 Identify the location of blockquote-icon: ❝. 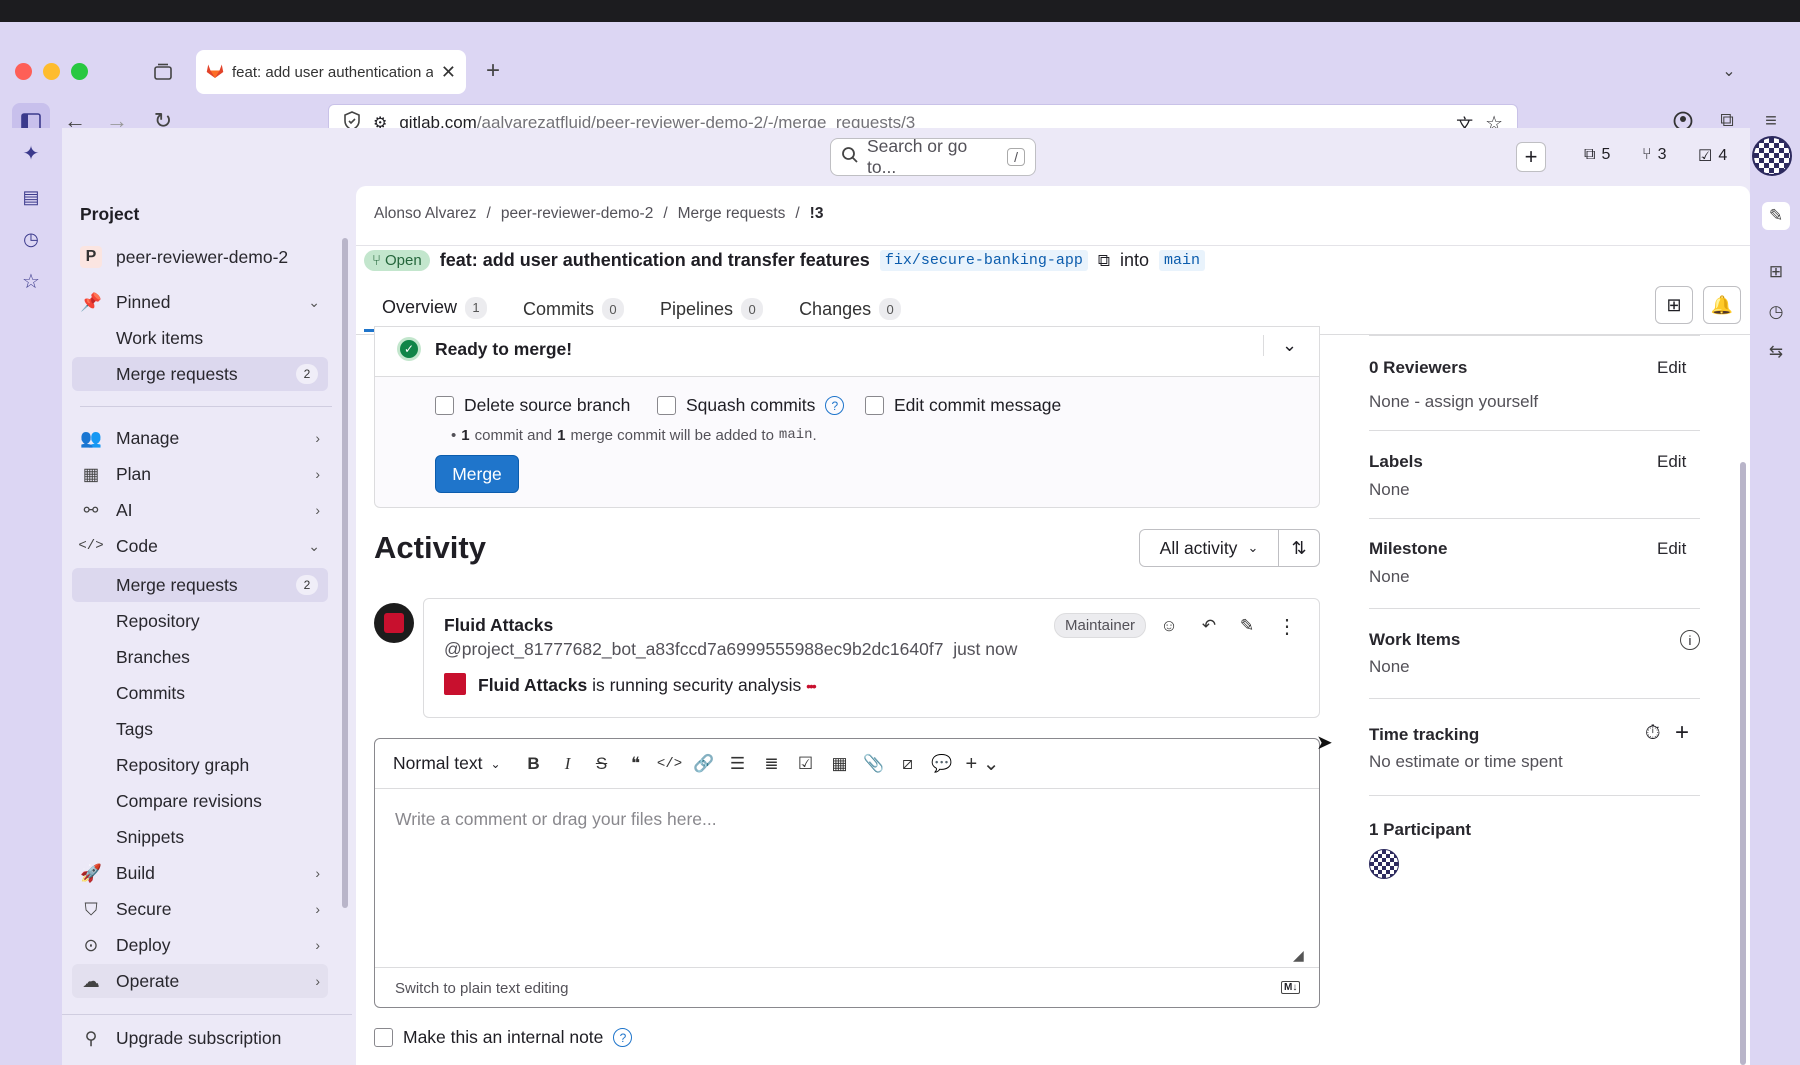
(636, 764).